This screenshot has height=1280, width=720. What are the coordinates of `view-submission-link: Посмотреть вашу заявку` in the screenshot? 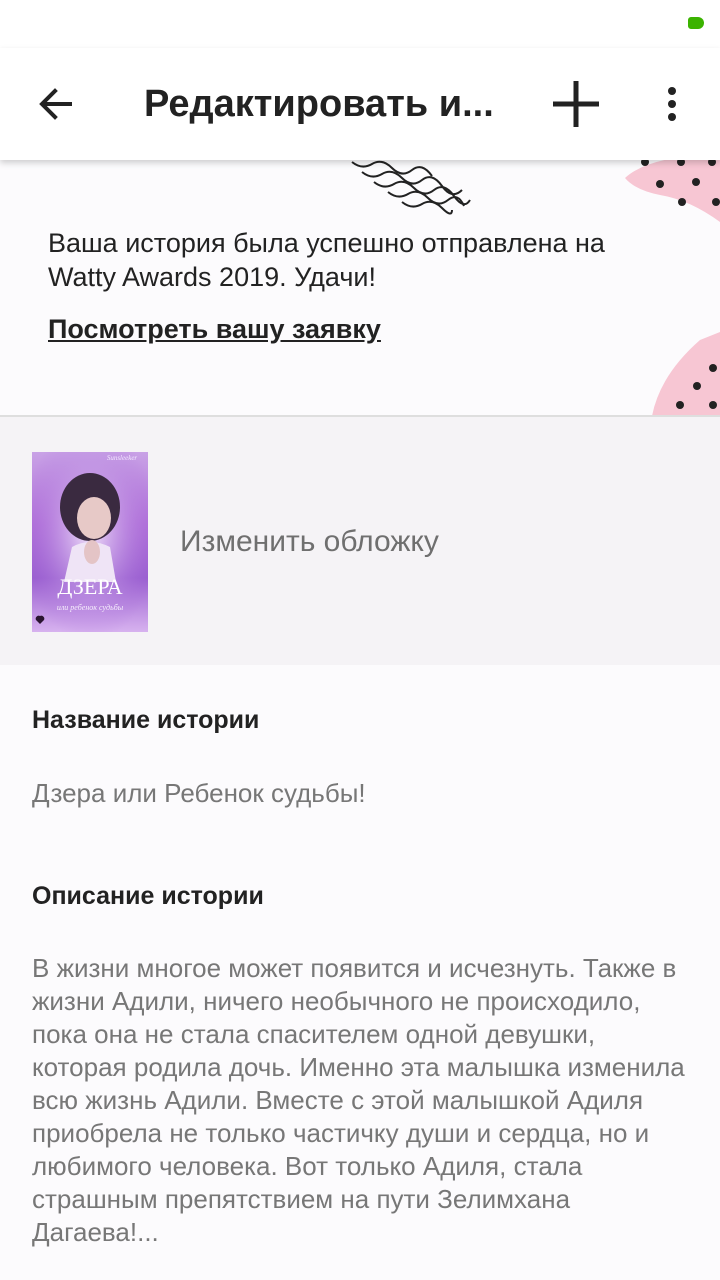 It's located at (214, 329).